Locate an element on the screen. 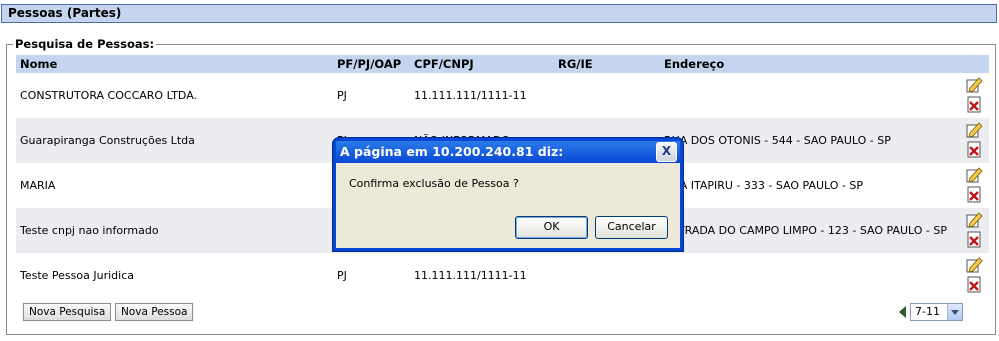  panel-title: Pessoas (Partes) is located at coordinates (499, 13).